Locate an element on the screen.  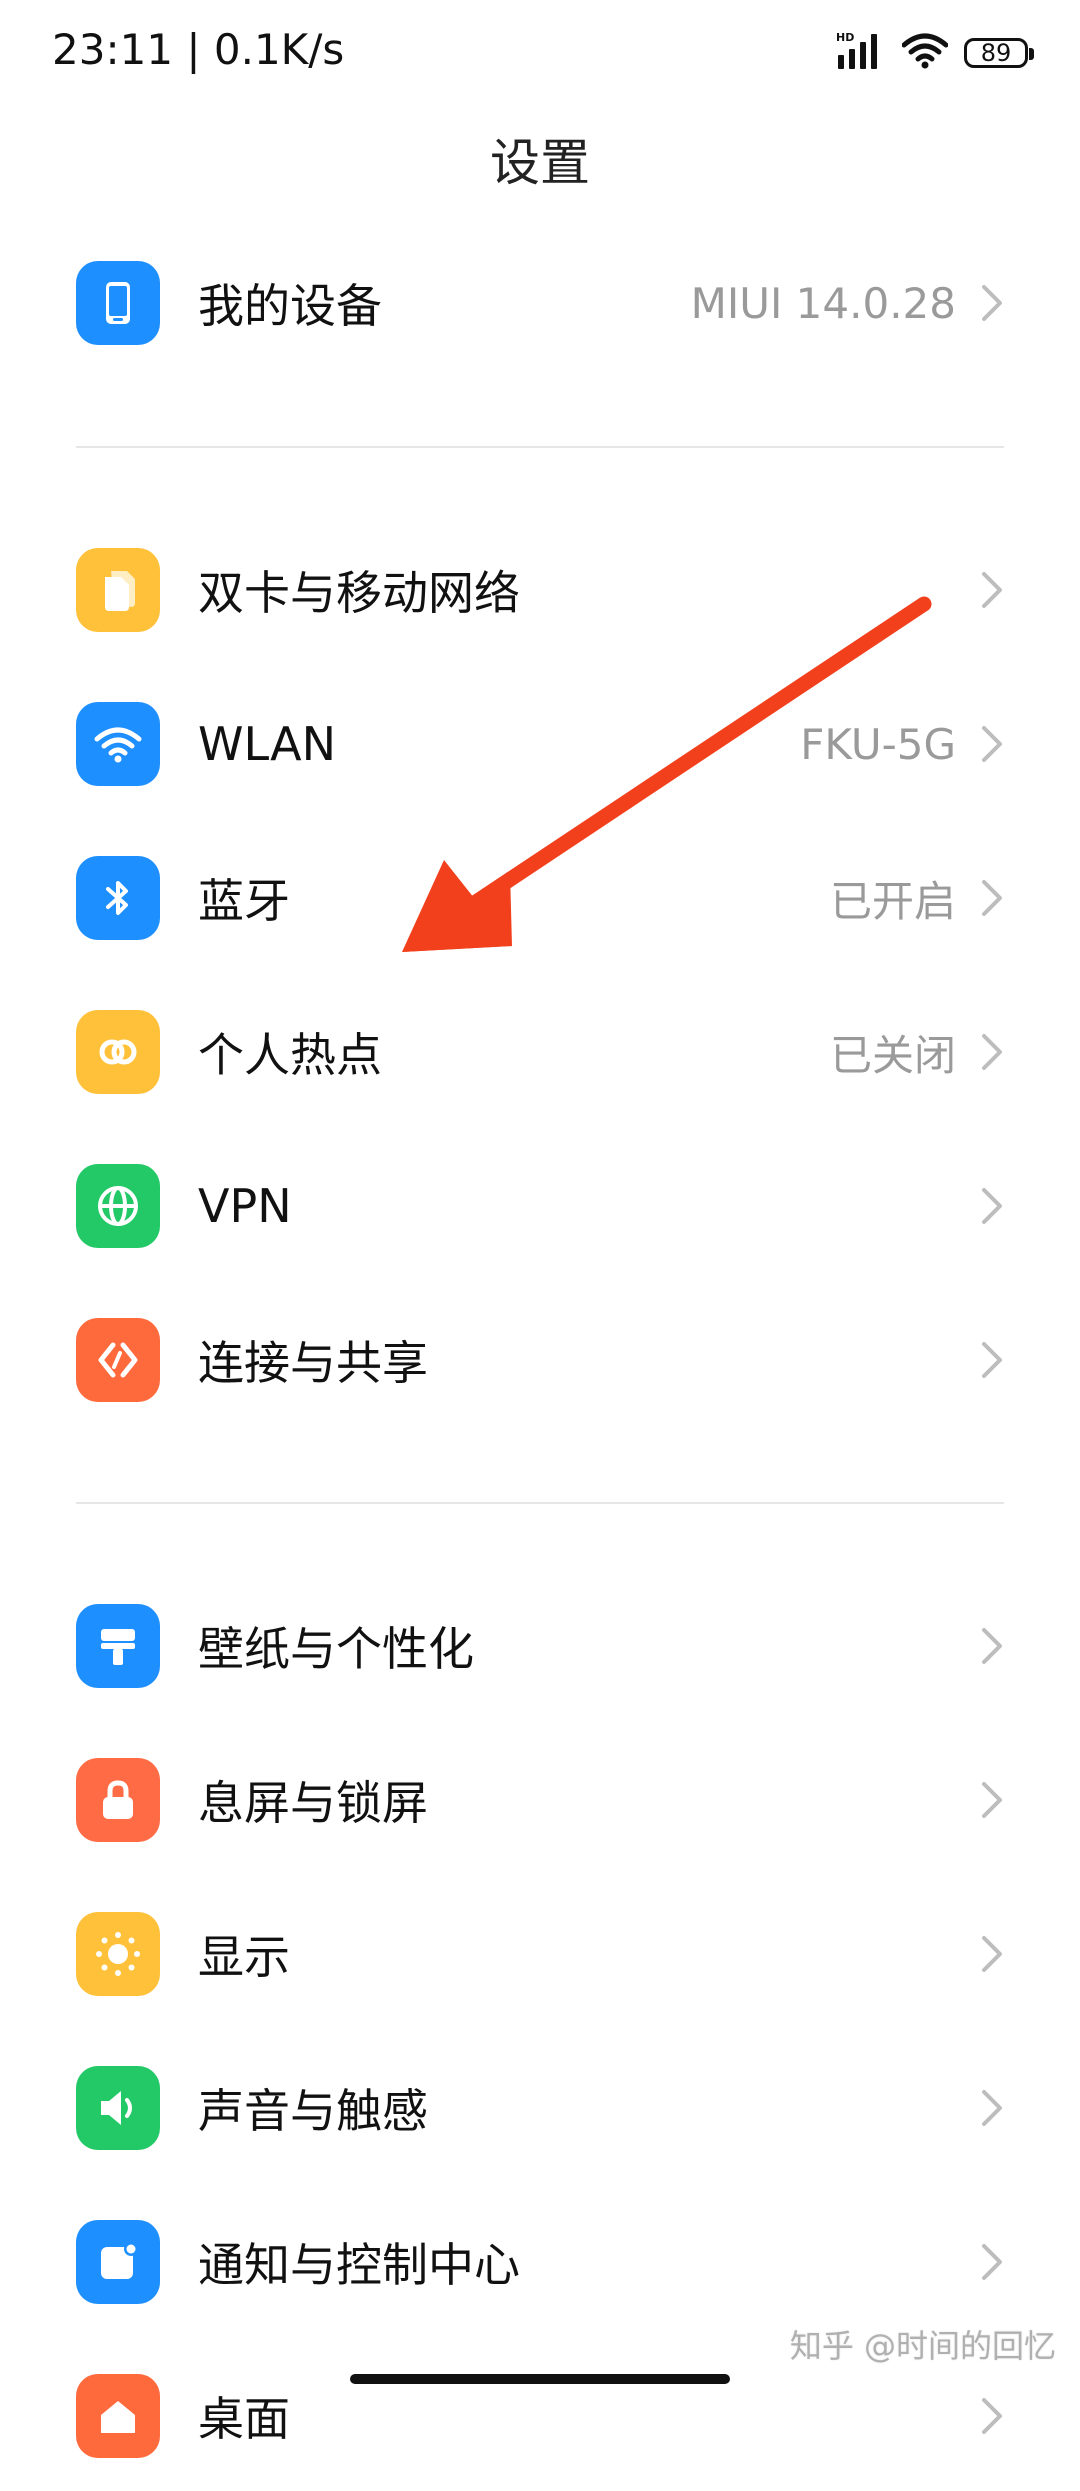
battery-level: 89 is located at coordinates (996, 53).